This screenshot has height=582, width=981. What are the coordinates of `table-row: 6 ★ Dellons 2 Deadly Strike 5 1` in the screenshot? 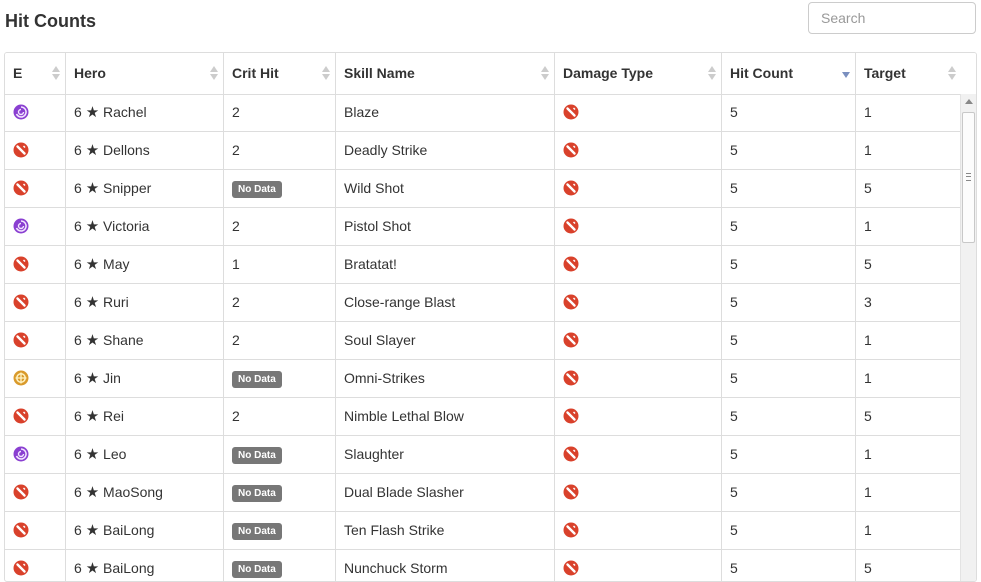 It's located at (483, 151).